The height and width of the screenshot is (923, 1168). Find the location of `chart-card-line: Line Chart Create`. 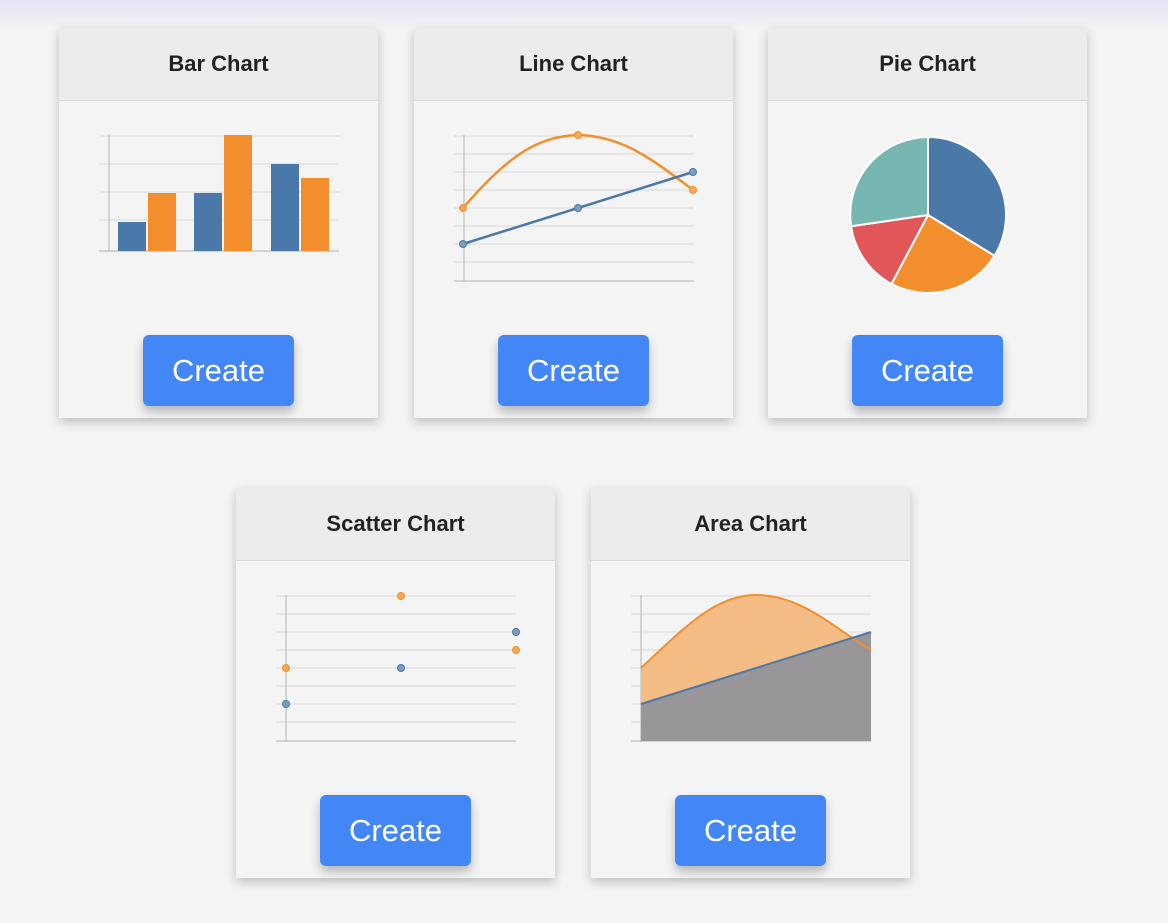

chart-card-line: Line Chart Create is located at coordinates (573, 223).